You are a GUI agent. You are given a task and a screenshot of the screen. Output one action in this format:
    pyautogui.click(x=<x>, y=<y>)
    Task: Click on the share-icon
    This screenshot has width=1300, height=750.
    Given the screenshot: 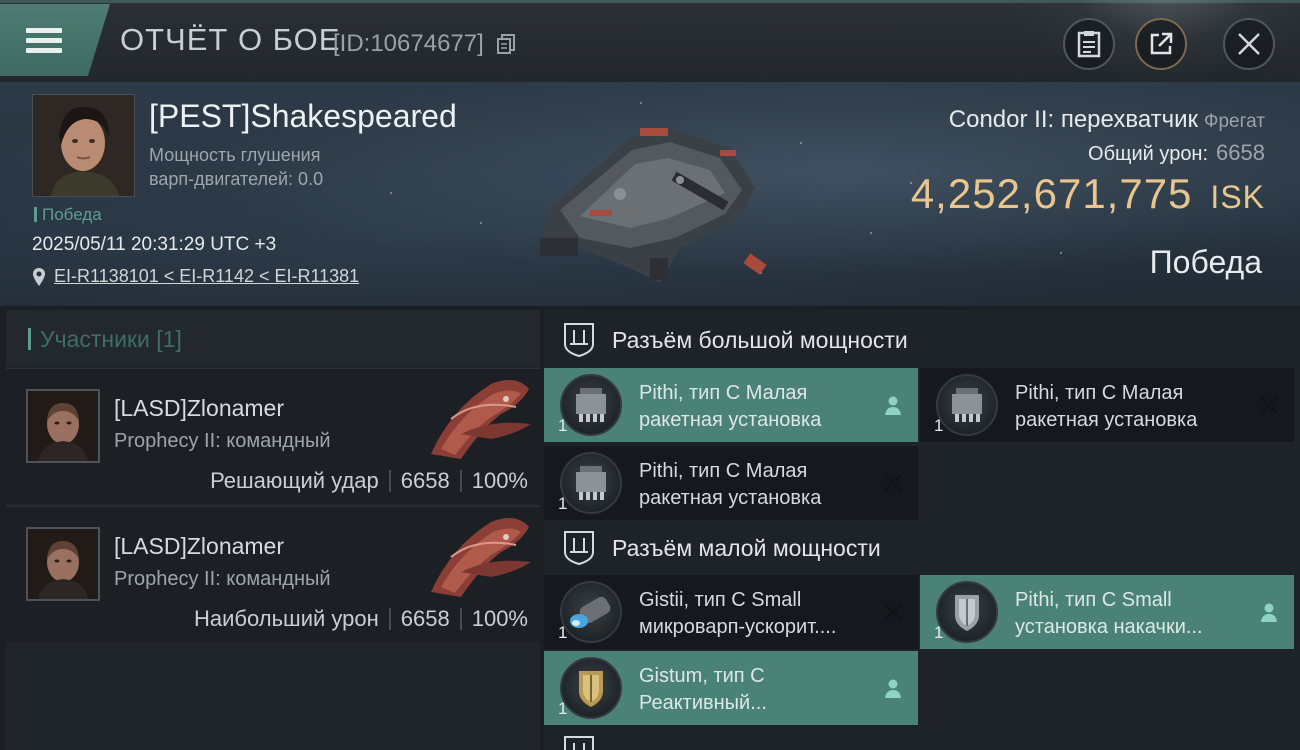 What is the action you would take?
    pyautogui.click(x=1161, y=43)
    